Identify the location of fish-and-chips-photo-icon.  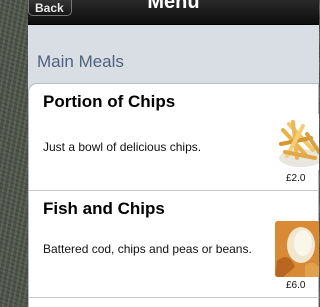
(297, 249).